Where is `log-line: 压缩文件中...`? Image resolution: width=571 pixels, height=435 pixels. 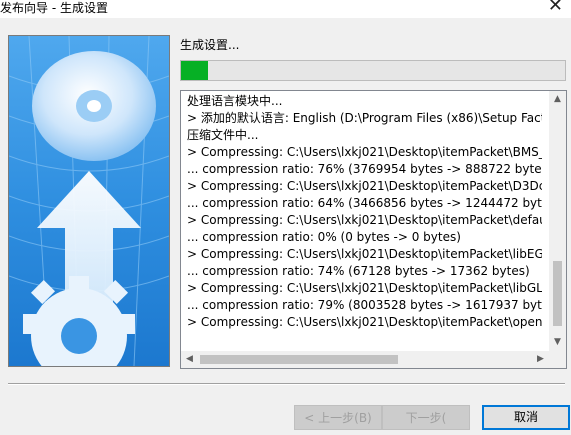 log-line: 压缩文件中... is located at coordinates (223, 135).